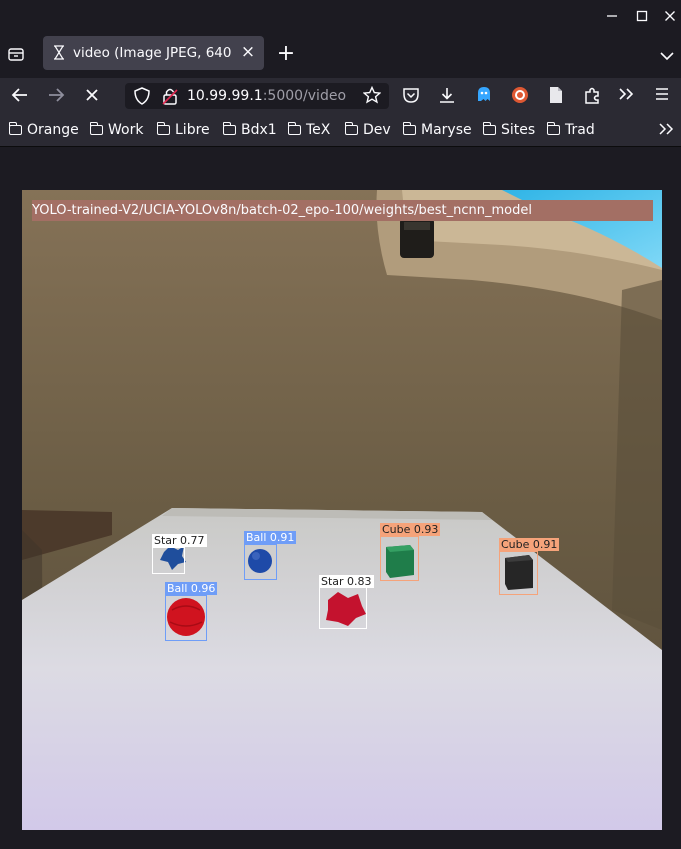  I want to click on close-icon, so click(670, 18).